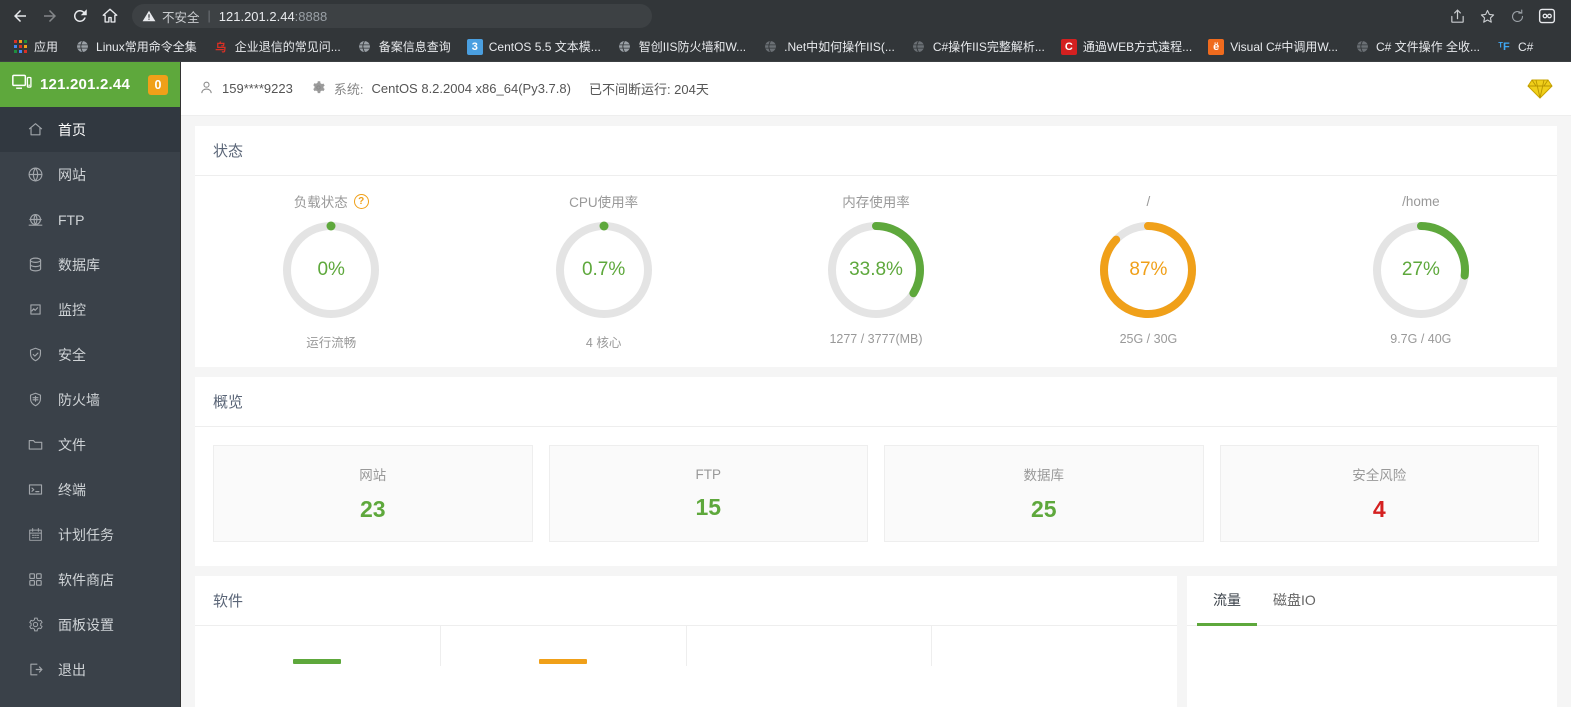  What do you see at coordinates (86, 534) in the screenshot?
I see `sidebar-item-label: 计划任务` at bounding box center [86, 534].